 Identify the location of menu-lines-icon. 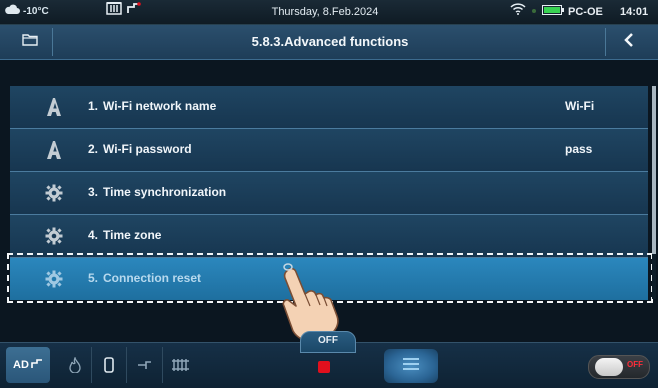
(411, 366).